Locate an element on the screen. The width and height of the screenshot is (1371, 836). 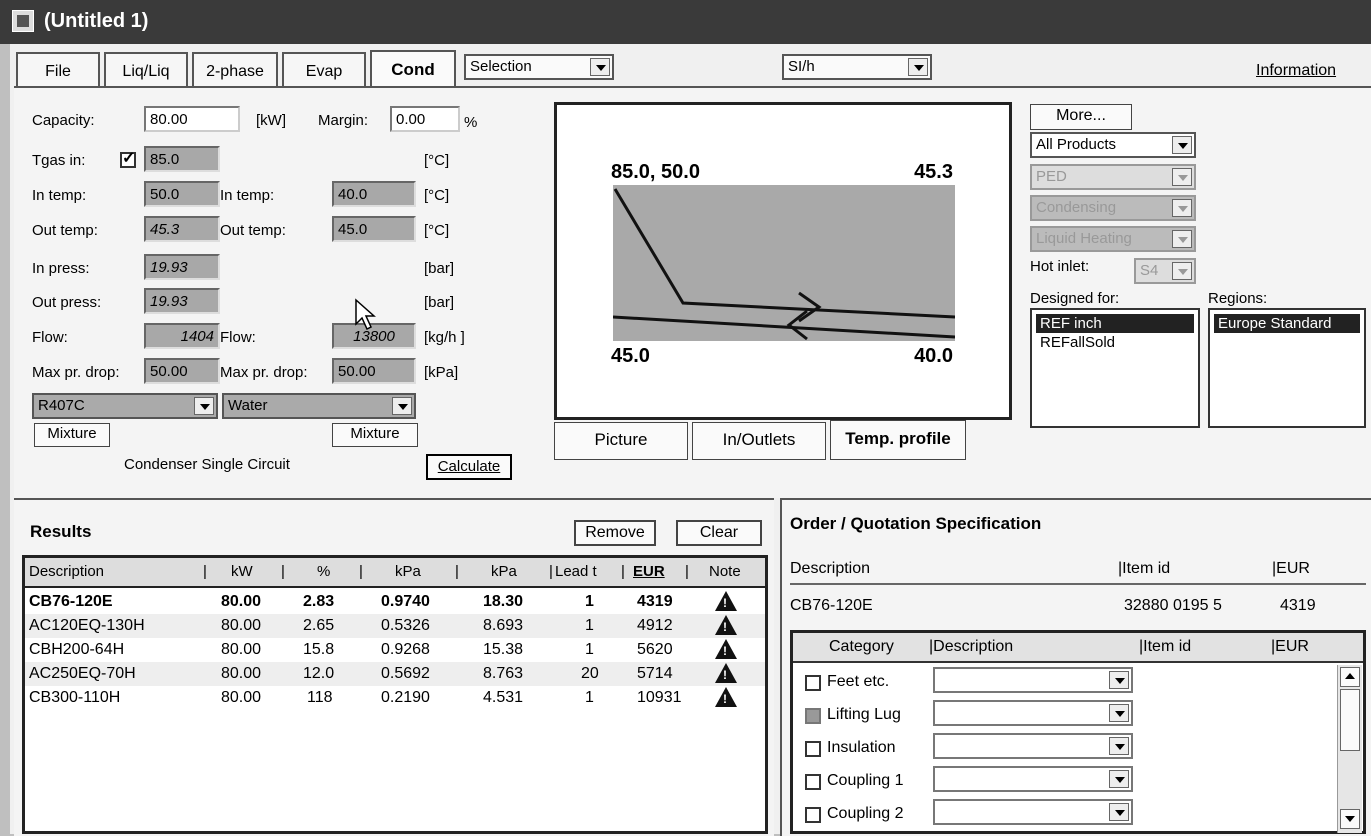
insulation-dropdown is located at coordinates (1033, 746).